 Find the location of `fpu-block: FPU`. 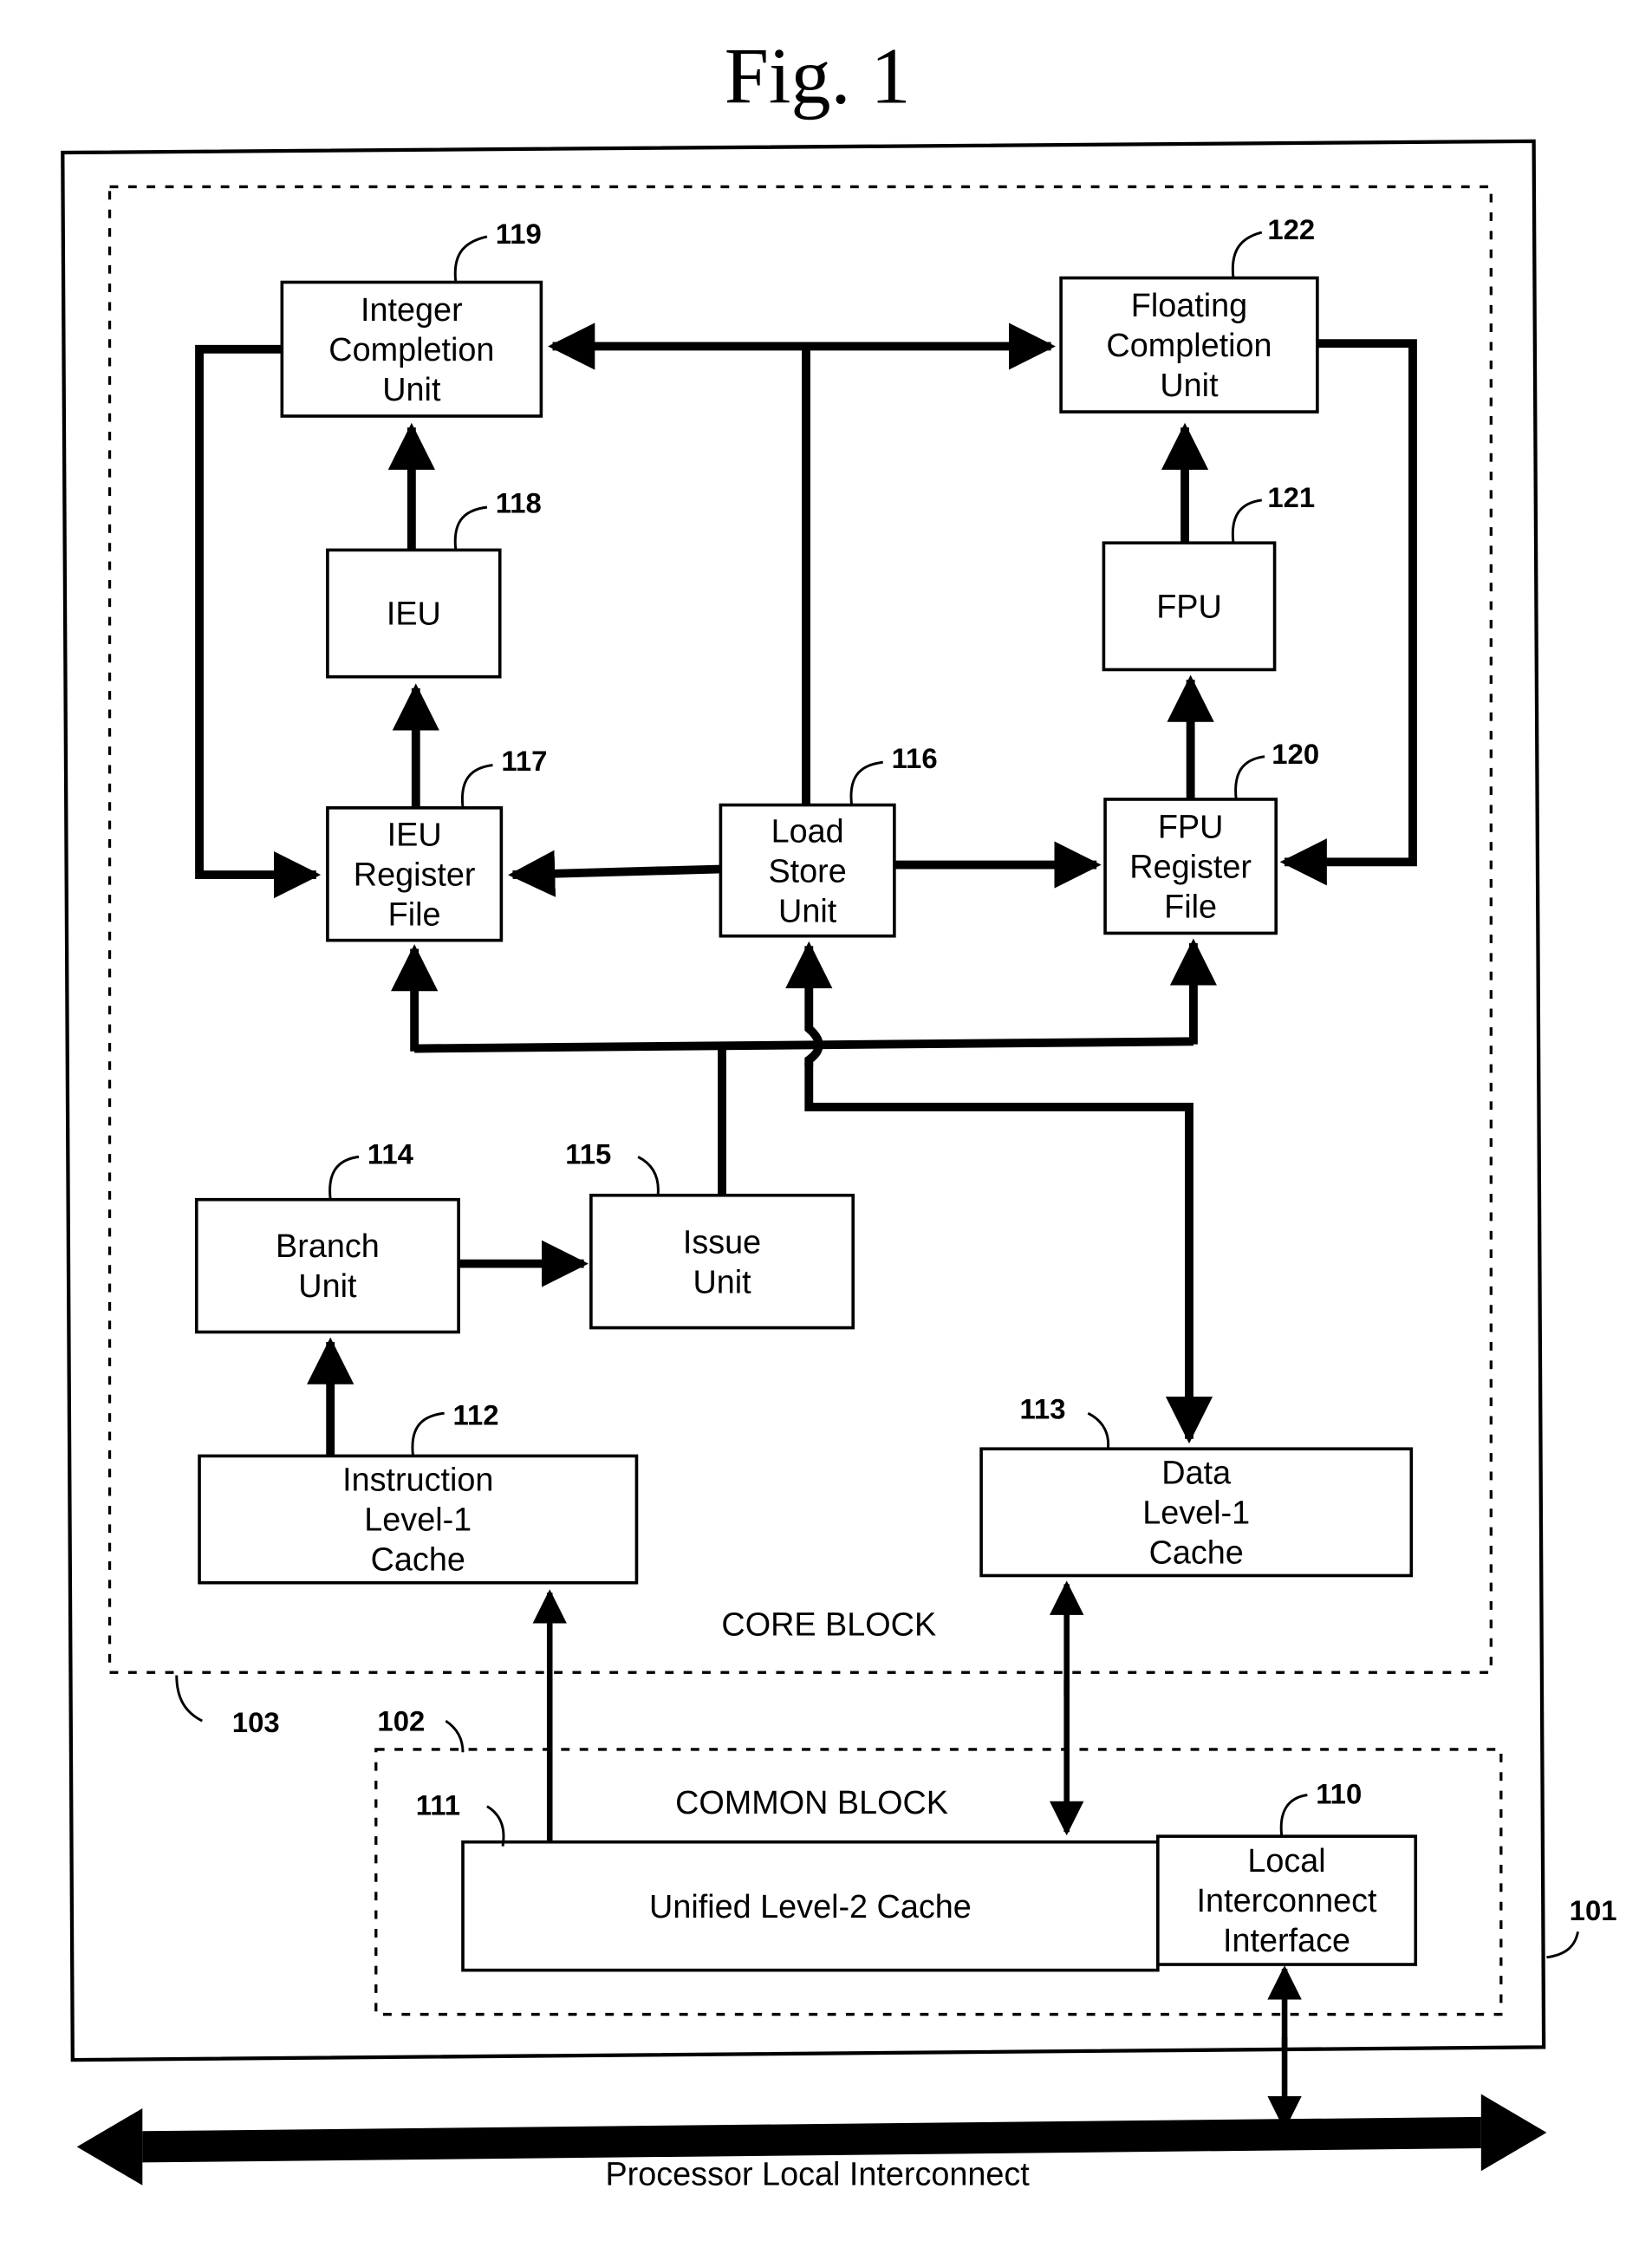

fpu-block: FPU is located at coordinates (1189, 607).